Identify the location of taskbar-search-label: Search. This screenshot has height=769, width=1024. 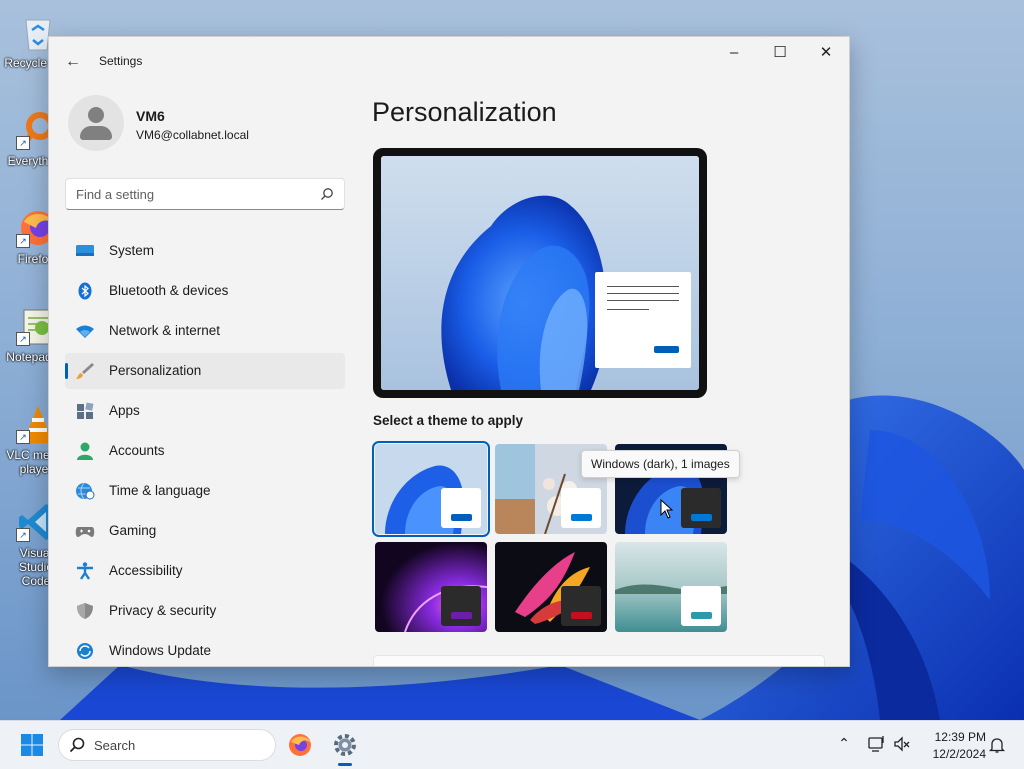
(115, 745).